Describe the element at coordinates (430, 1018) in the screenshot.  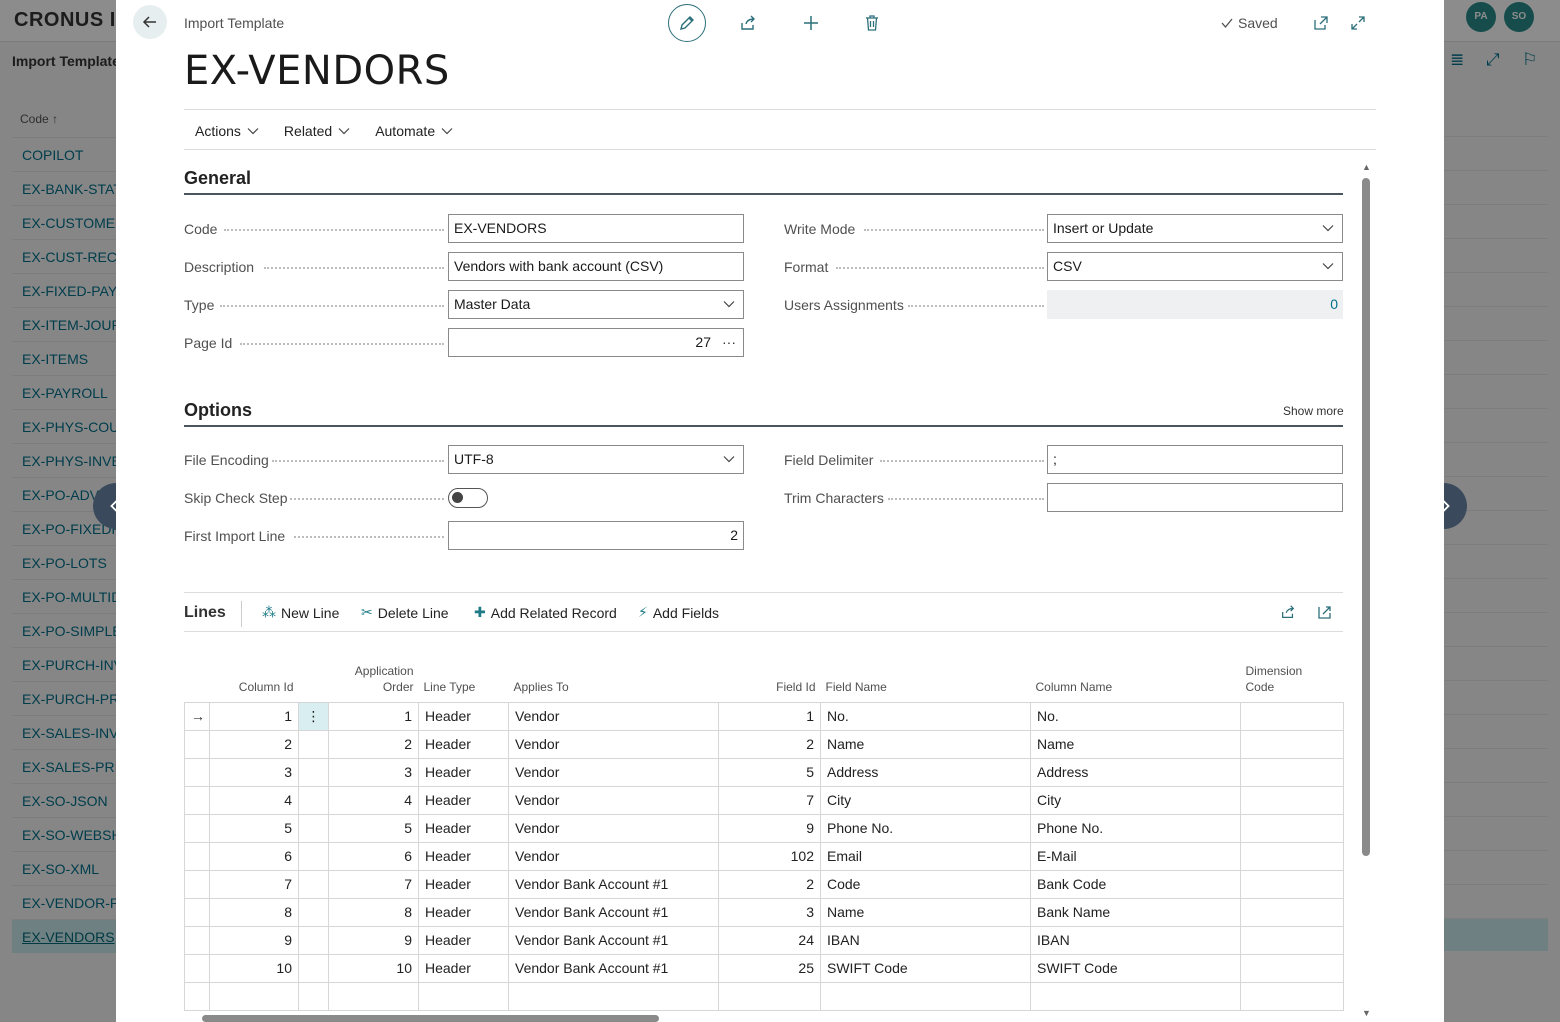
I see `horizontal-scrollbar` at that location.